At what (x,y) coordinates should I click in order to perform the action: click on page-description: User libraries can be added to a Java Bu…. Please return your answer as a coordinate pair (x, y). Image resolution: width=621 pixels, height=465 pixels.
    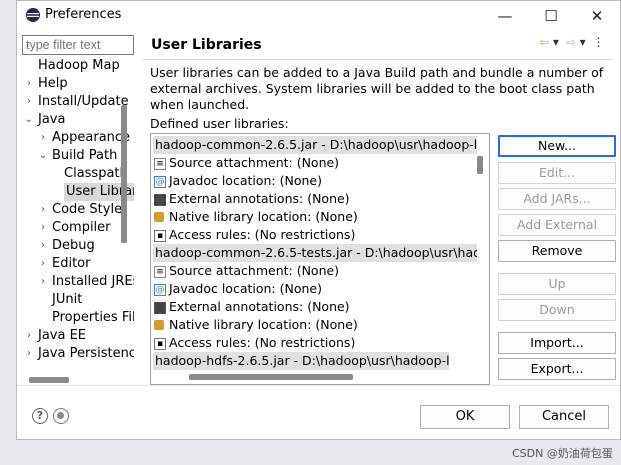
    Looking at the image, I should click on (377, 88).